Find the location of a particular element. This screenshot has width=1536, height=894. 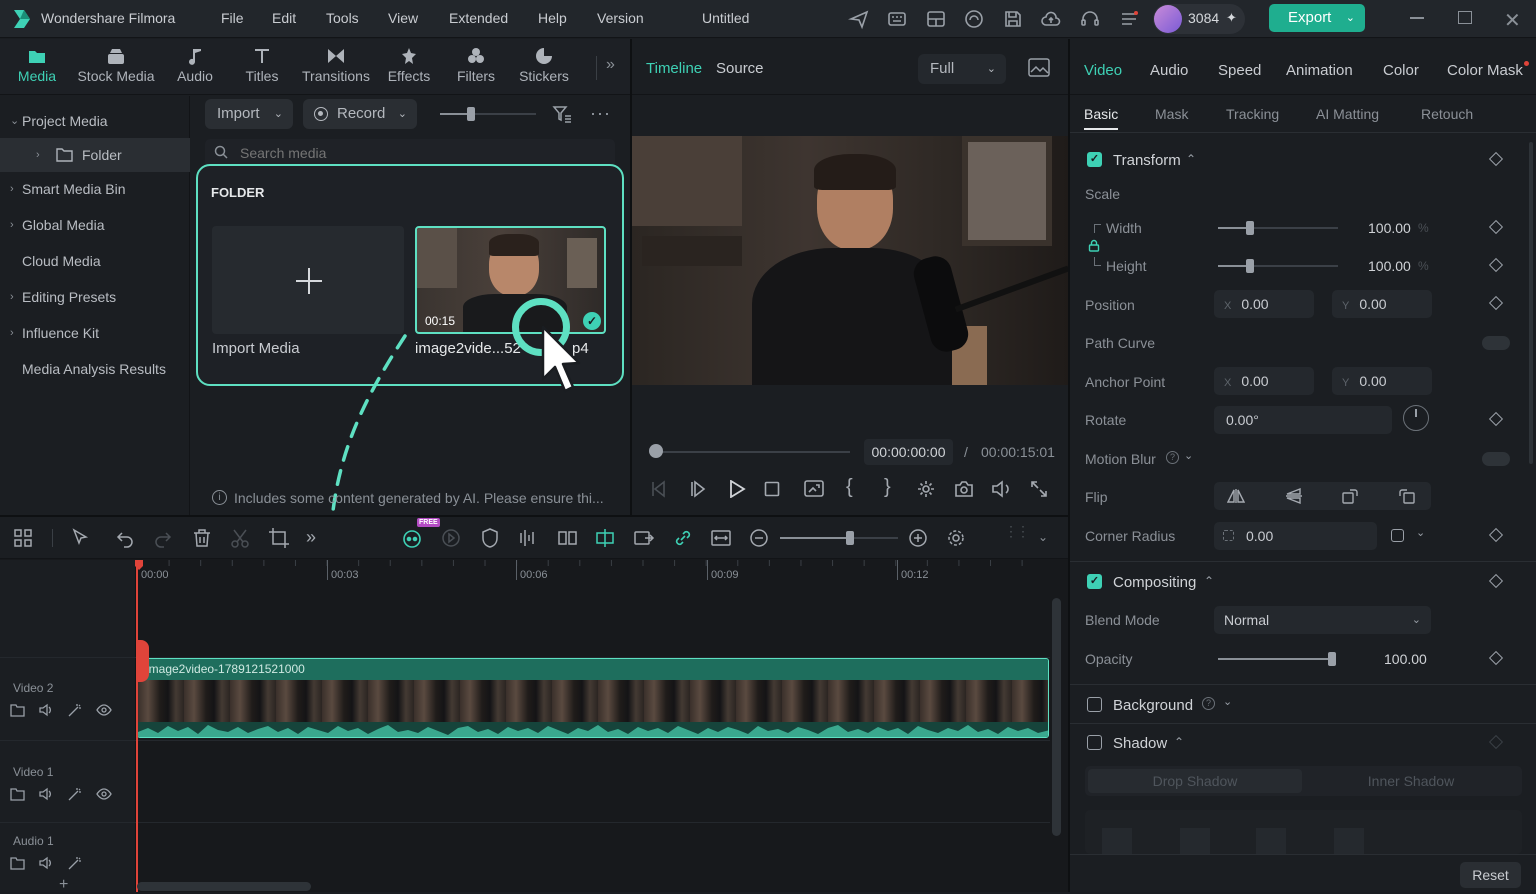

export-button: Export ⌄ is located at coordinates (1317, 18).